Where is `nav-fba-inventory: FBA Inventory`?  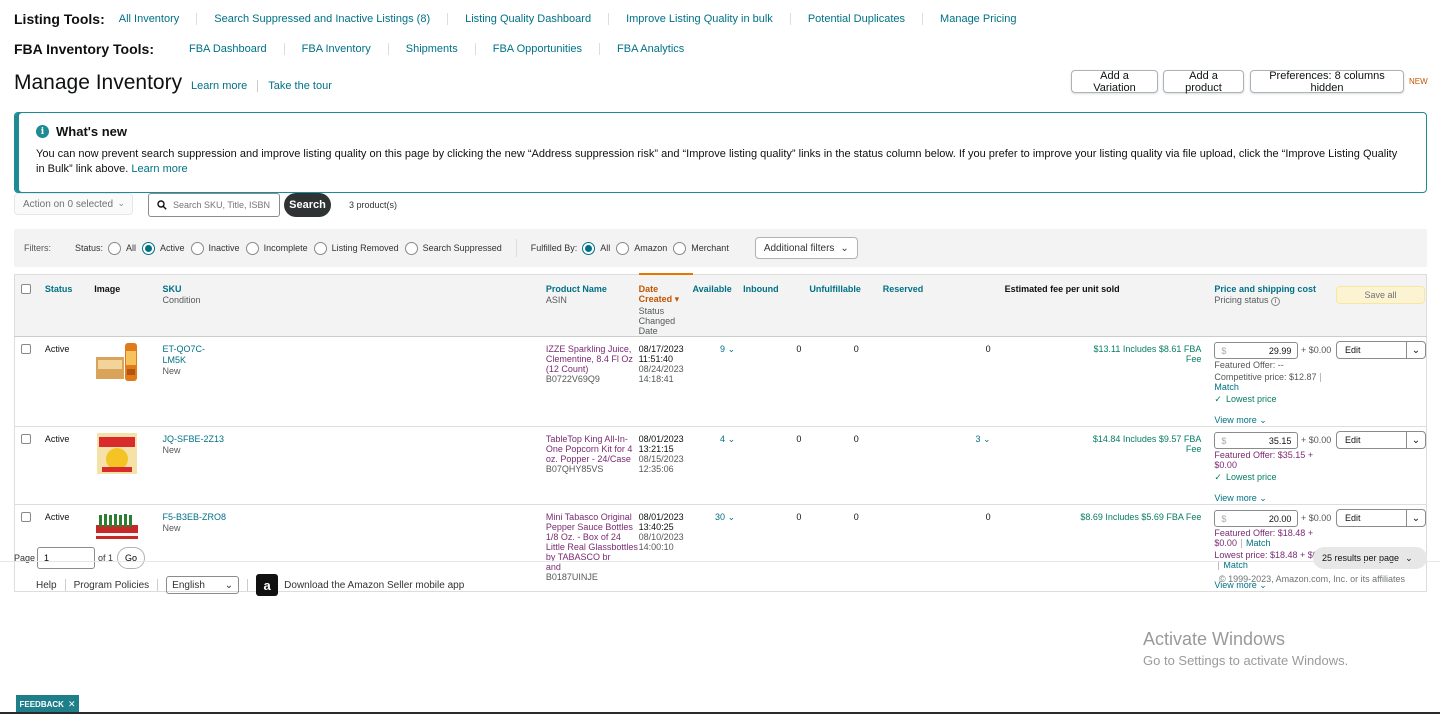
nav-fba-inventory: FBA Inventory is located at coordinates (335, 49).